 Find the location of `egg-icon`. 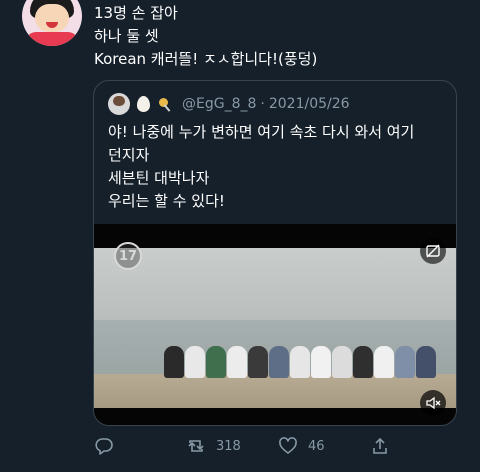

egg-icon is located at coordinates (143, 104).